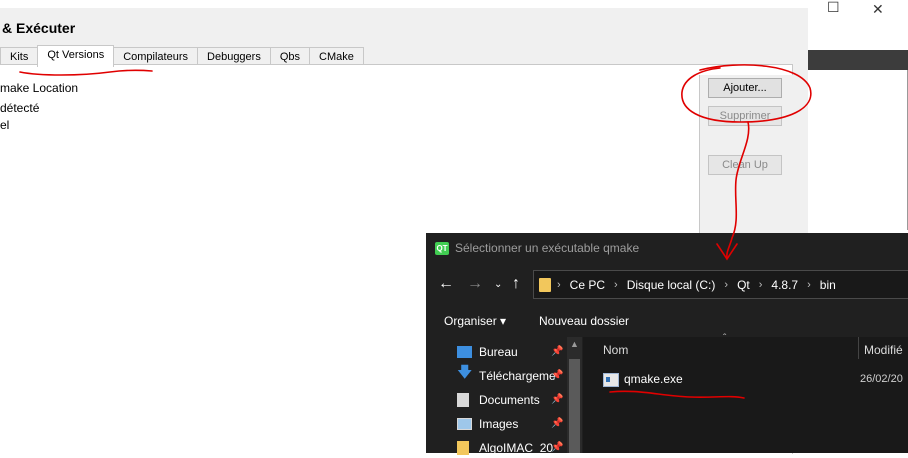 This screenshot has width=908, height=458. Describe the element at coordinates (76, 56) in the screenshot. I see `tab-qt-versions: Qt Versions` at that location.